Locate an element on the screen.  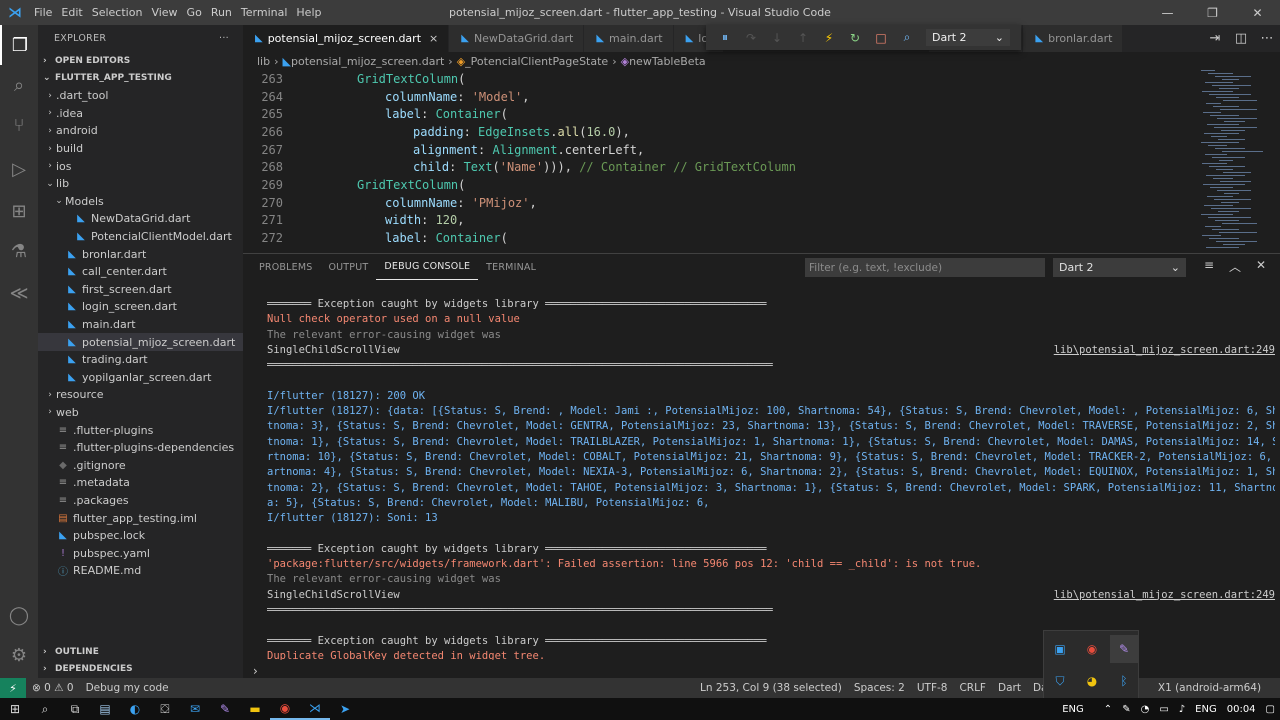
minimap is located at coordinates (1236, 160).